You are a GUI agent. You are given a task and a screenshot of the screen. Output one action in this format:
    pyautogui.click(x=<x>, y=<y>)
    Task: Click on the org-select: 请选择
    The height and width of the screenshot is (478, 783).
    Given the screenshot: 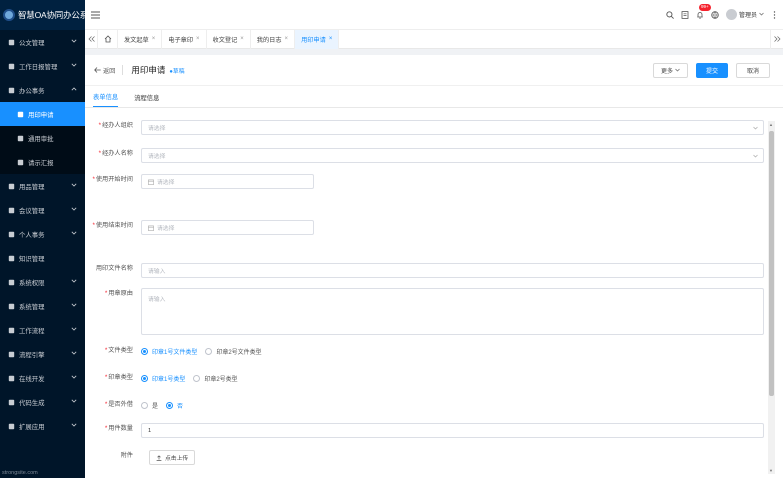 What is the action you would take?
    pyautogui.click(x=452, y=127)
    